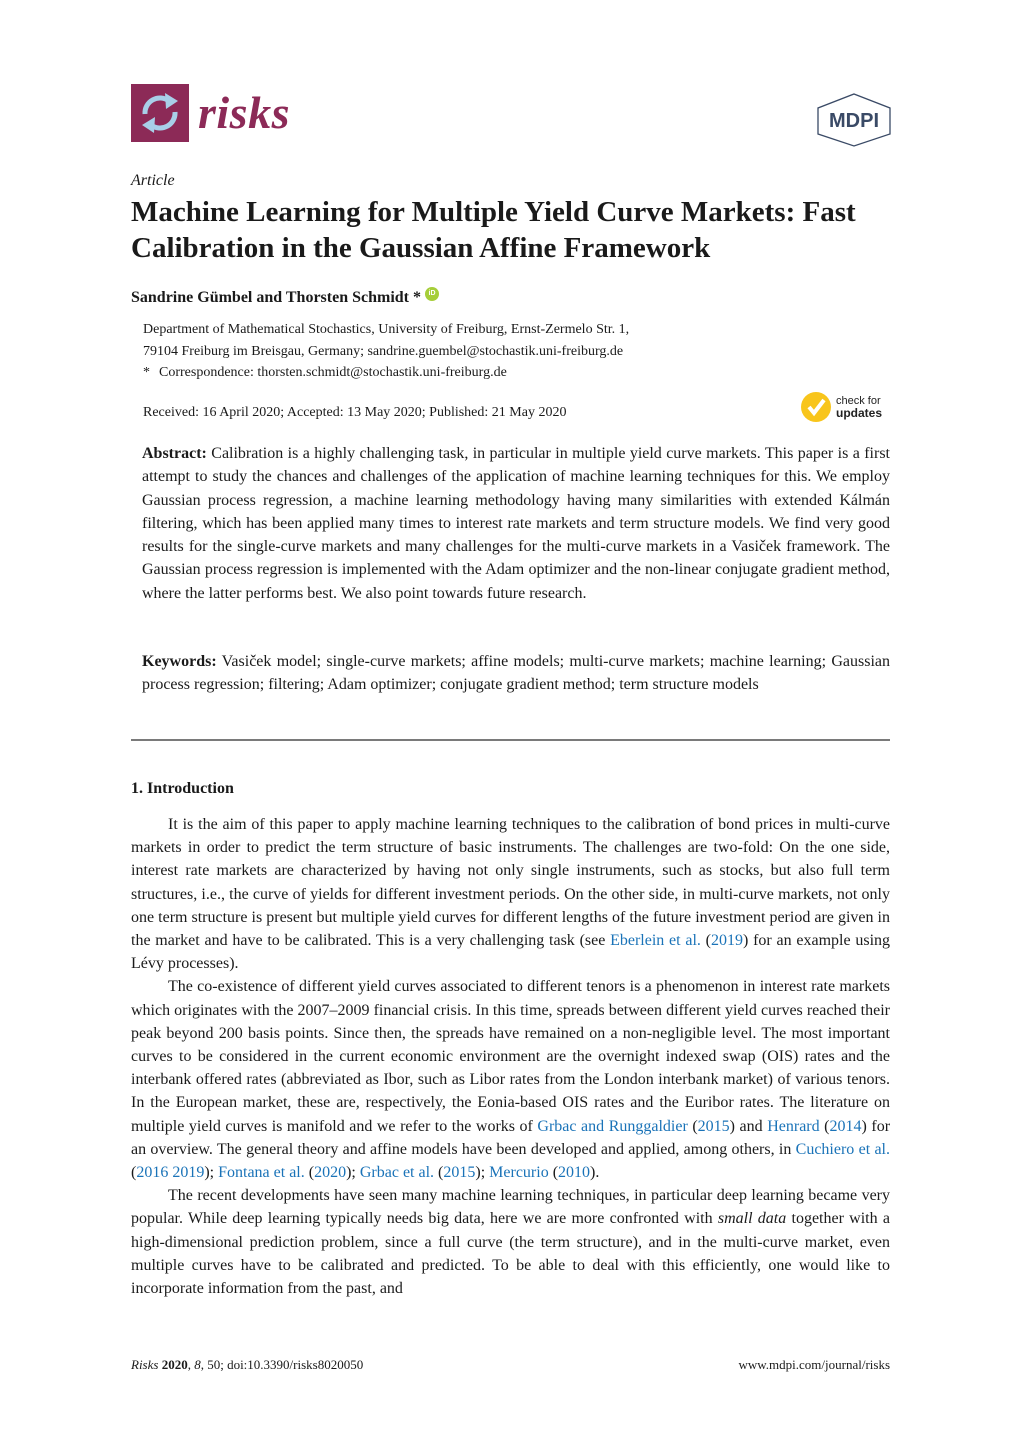 The width and height of the screenshot is (1020, 1442). What do you see at coordinates (145, 1364) in the screenshot?
I see `footer-journal: Risks` at bounding box center [145, 1364].